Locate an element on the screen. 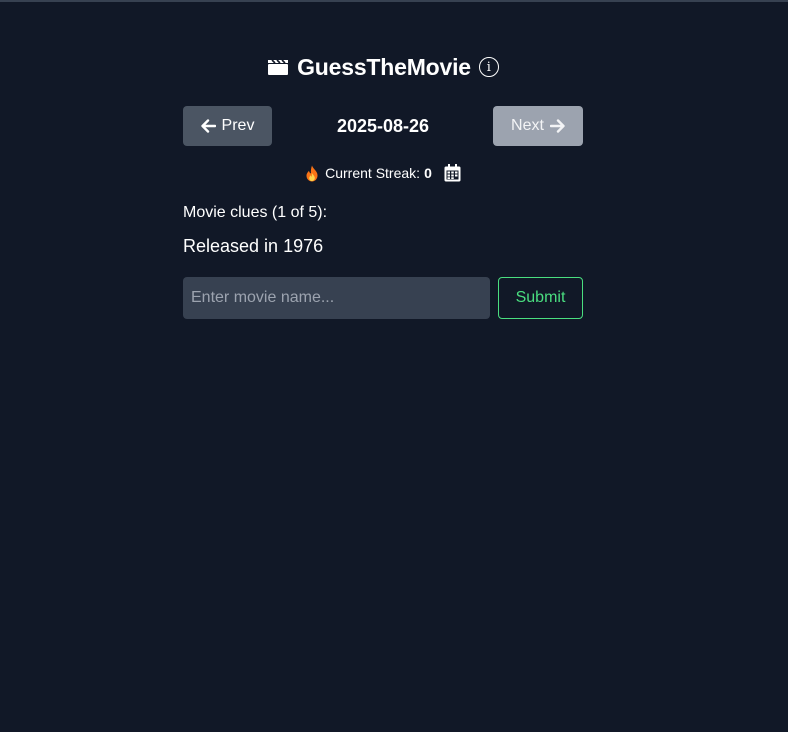 Image resolution: width=788 pixels, height=732 pixels. app-header: GuessTheMovie i is located at coordinates (383, 67).